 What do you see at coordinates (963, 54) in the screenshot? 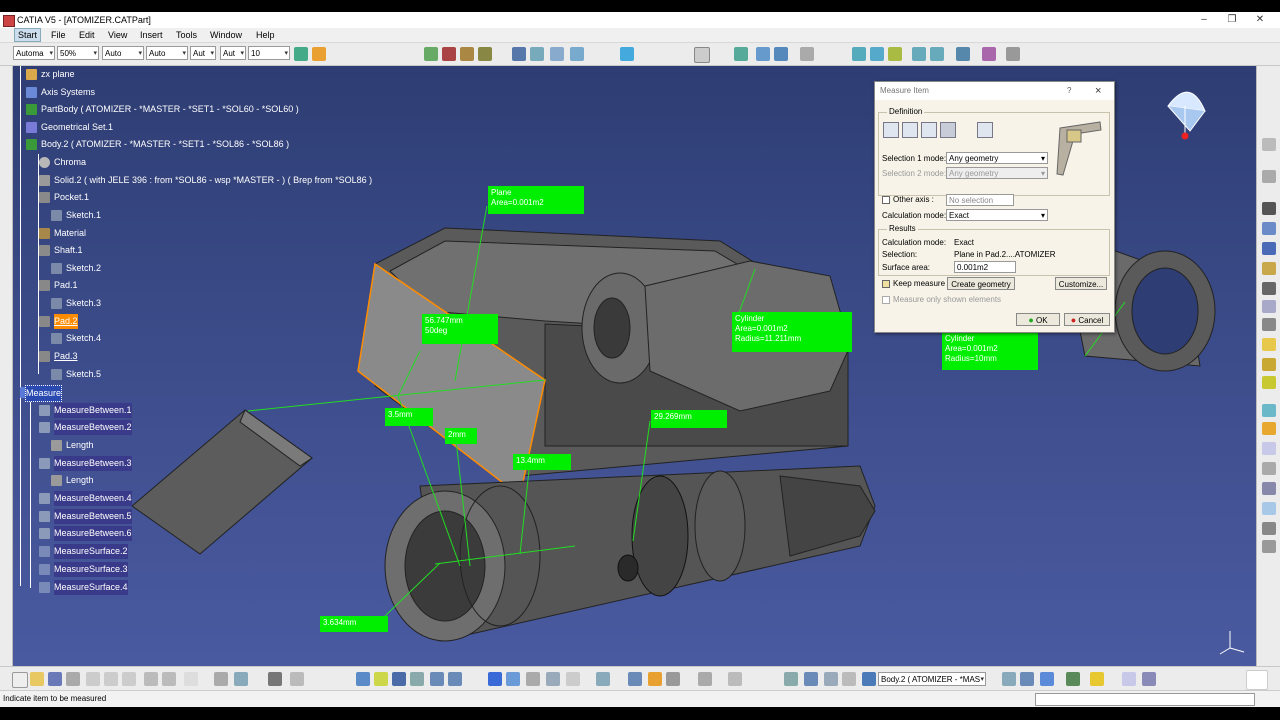
I see `view-mode-icon` at bounding box center [963, 54].